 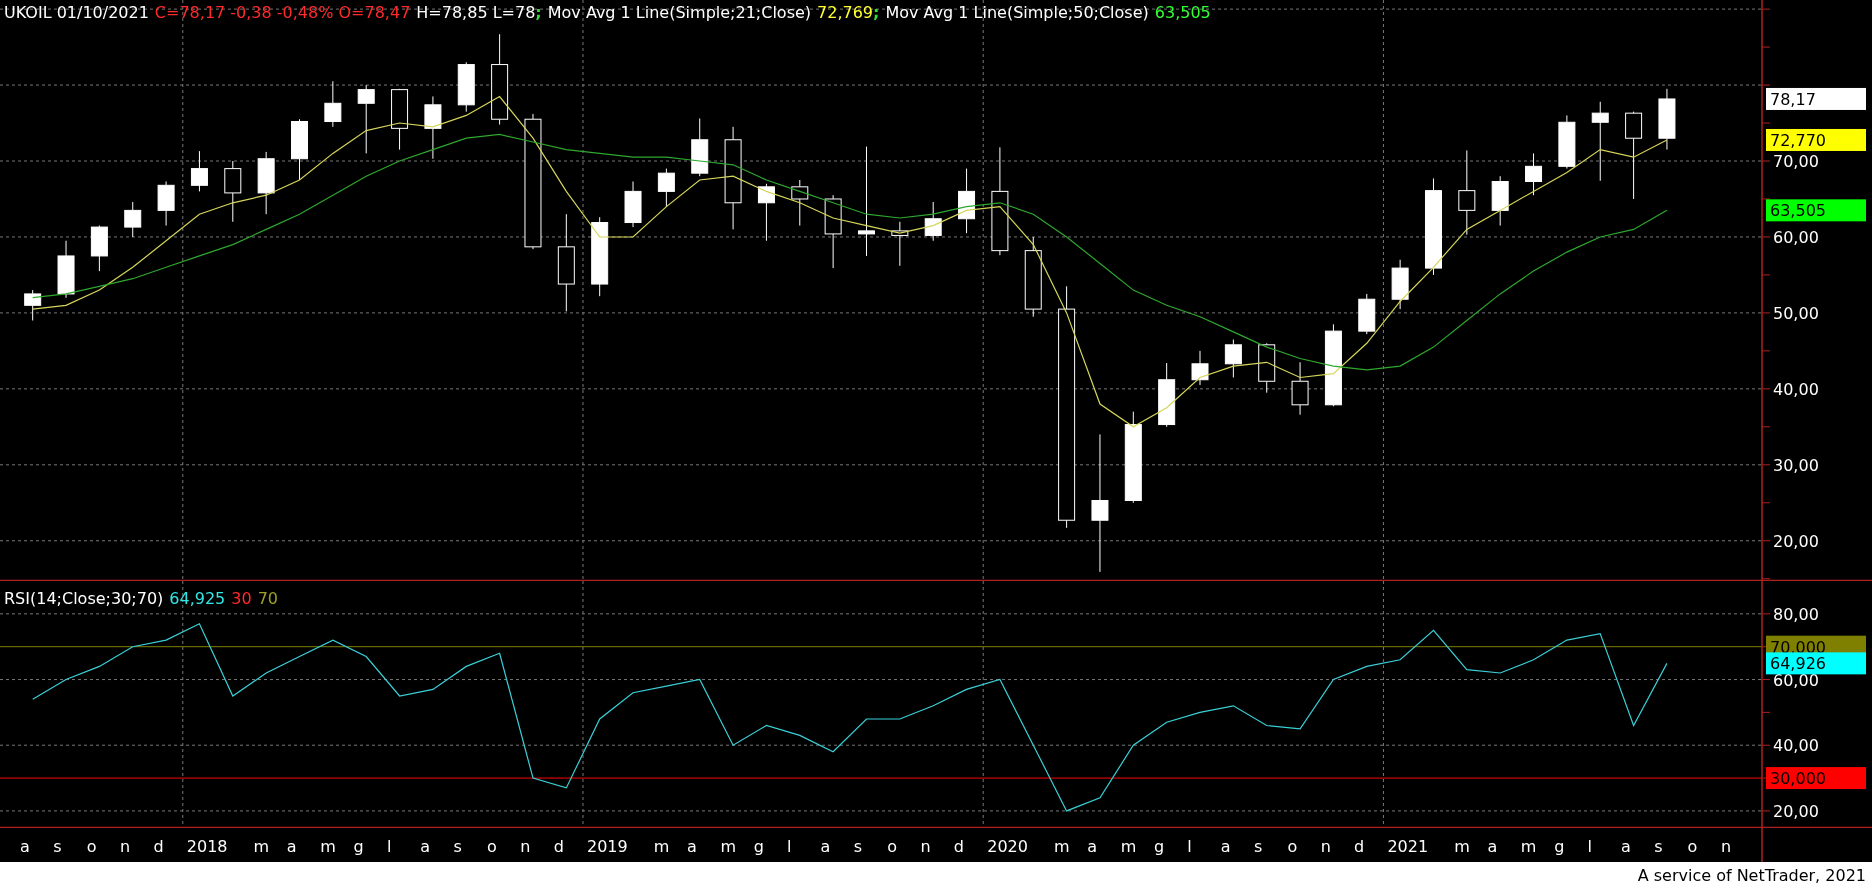 I want to click on axis-label: 70,00, so click(x=1796, y=161).